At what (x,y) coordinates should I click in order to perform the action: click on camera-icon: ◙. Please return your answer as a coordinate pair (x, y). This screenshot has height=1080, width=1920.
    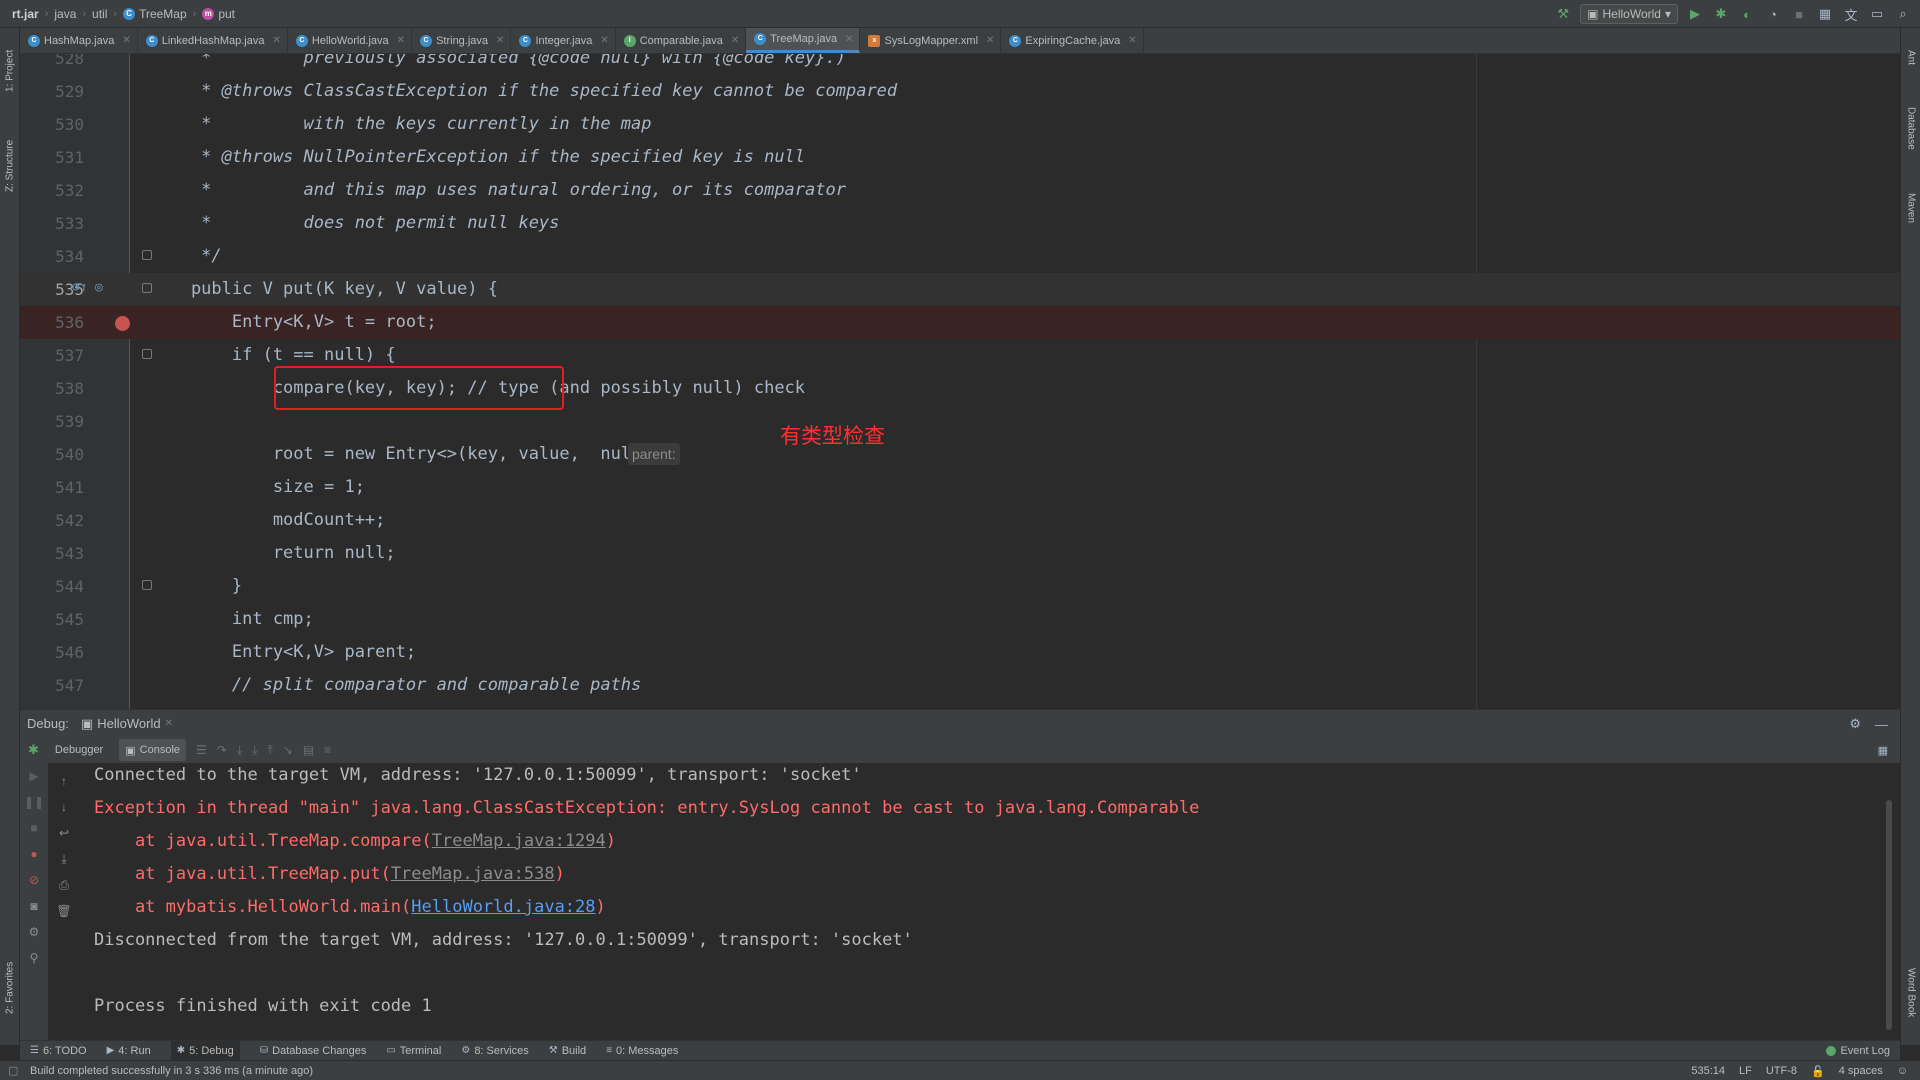
    Looking at the image, I should click on (34, 906).